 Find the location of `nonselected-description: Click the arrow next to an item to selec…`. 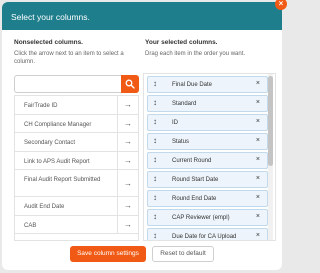

nonselected-description: Click the arrow next to an item to selec… is located at coordinates (69, 58).